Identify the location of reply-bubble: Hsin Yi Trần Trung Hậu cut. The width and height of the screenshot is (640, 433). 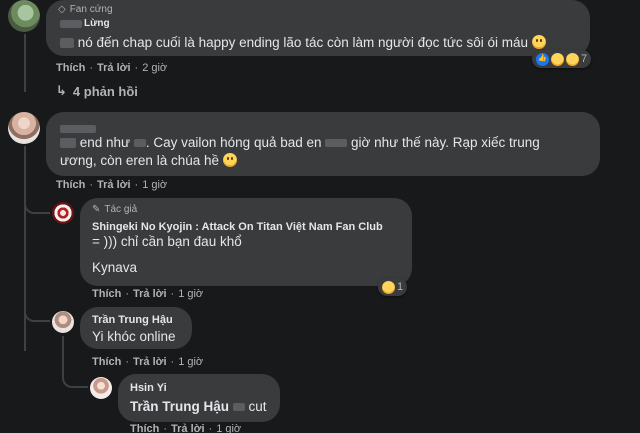
(199, 398).